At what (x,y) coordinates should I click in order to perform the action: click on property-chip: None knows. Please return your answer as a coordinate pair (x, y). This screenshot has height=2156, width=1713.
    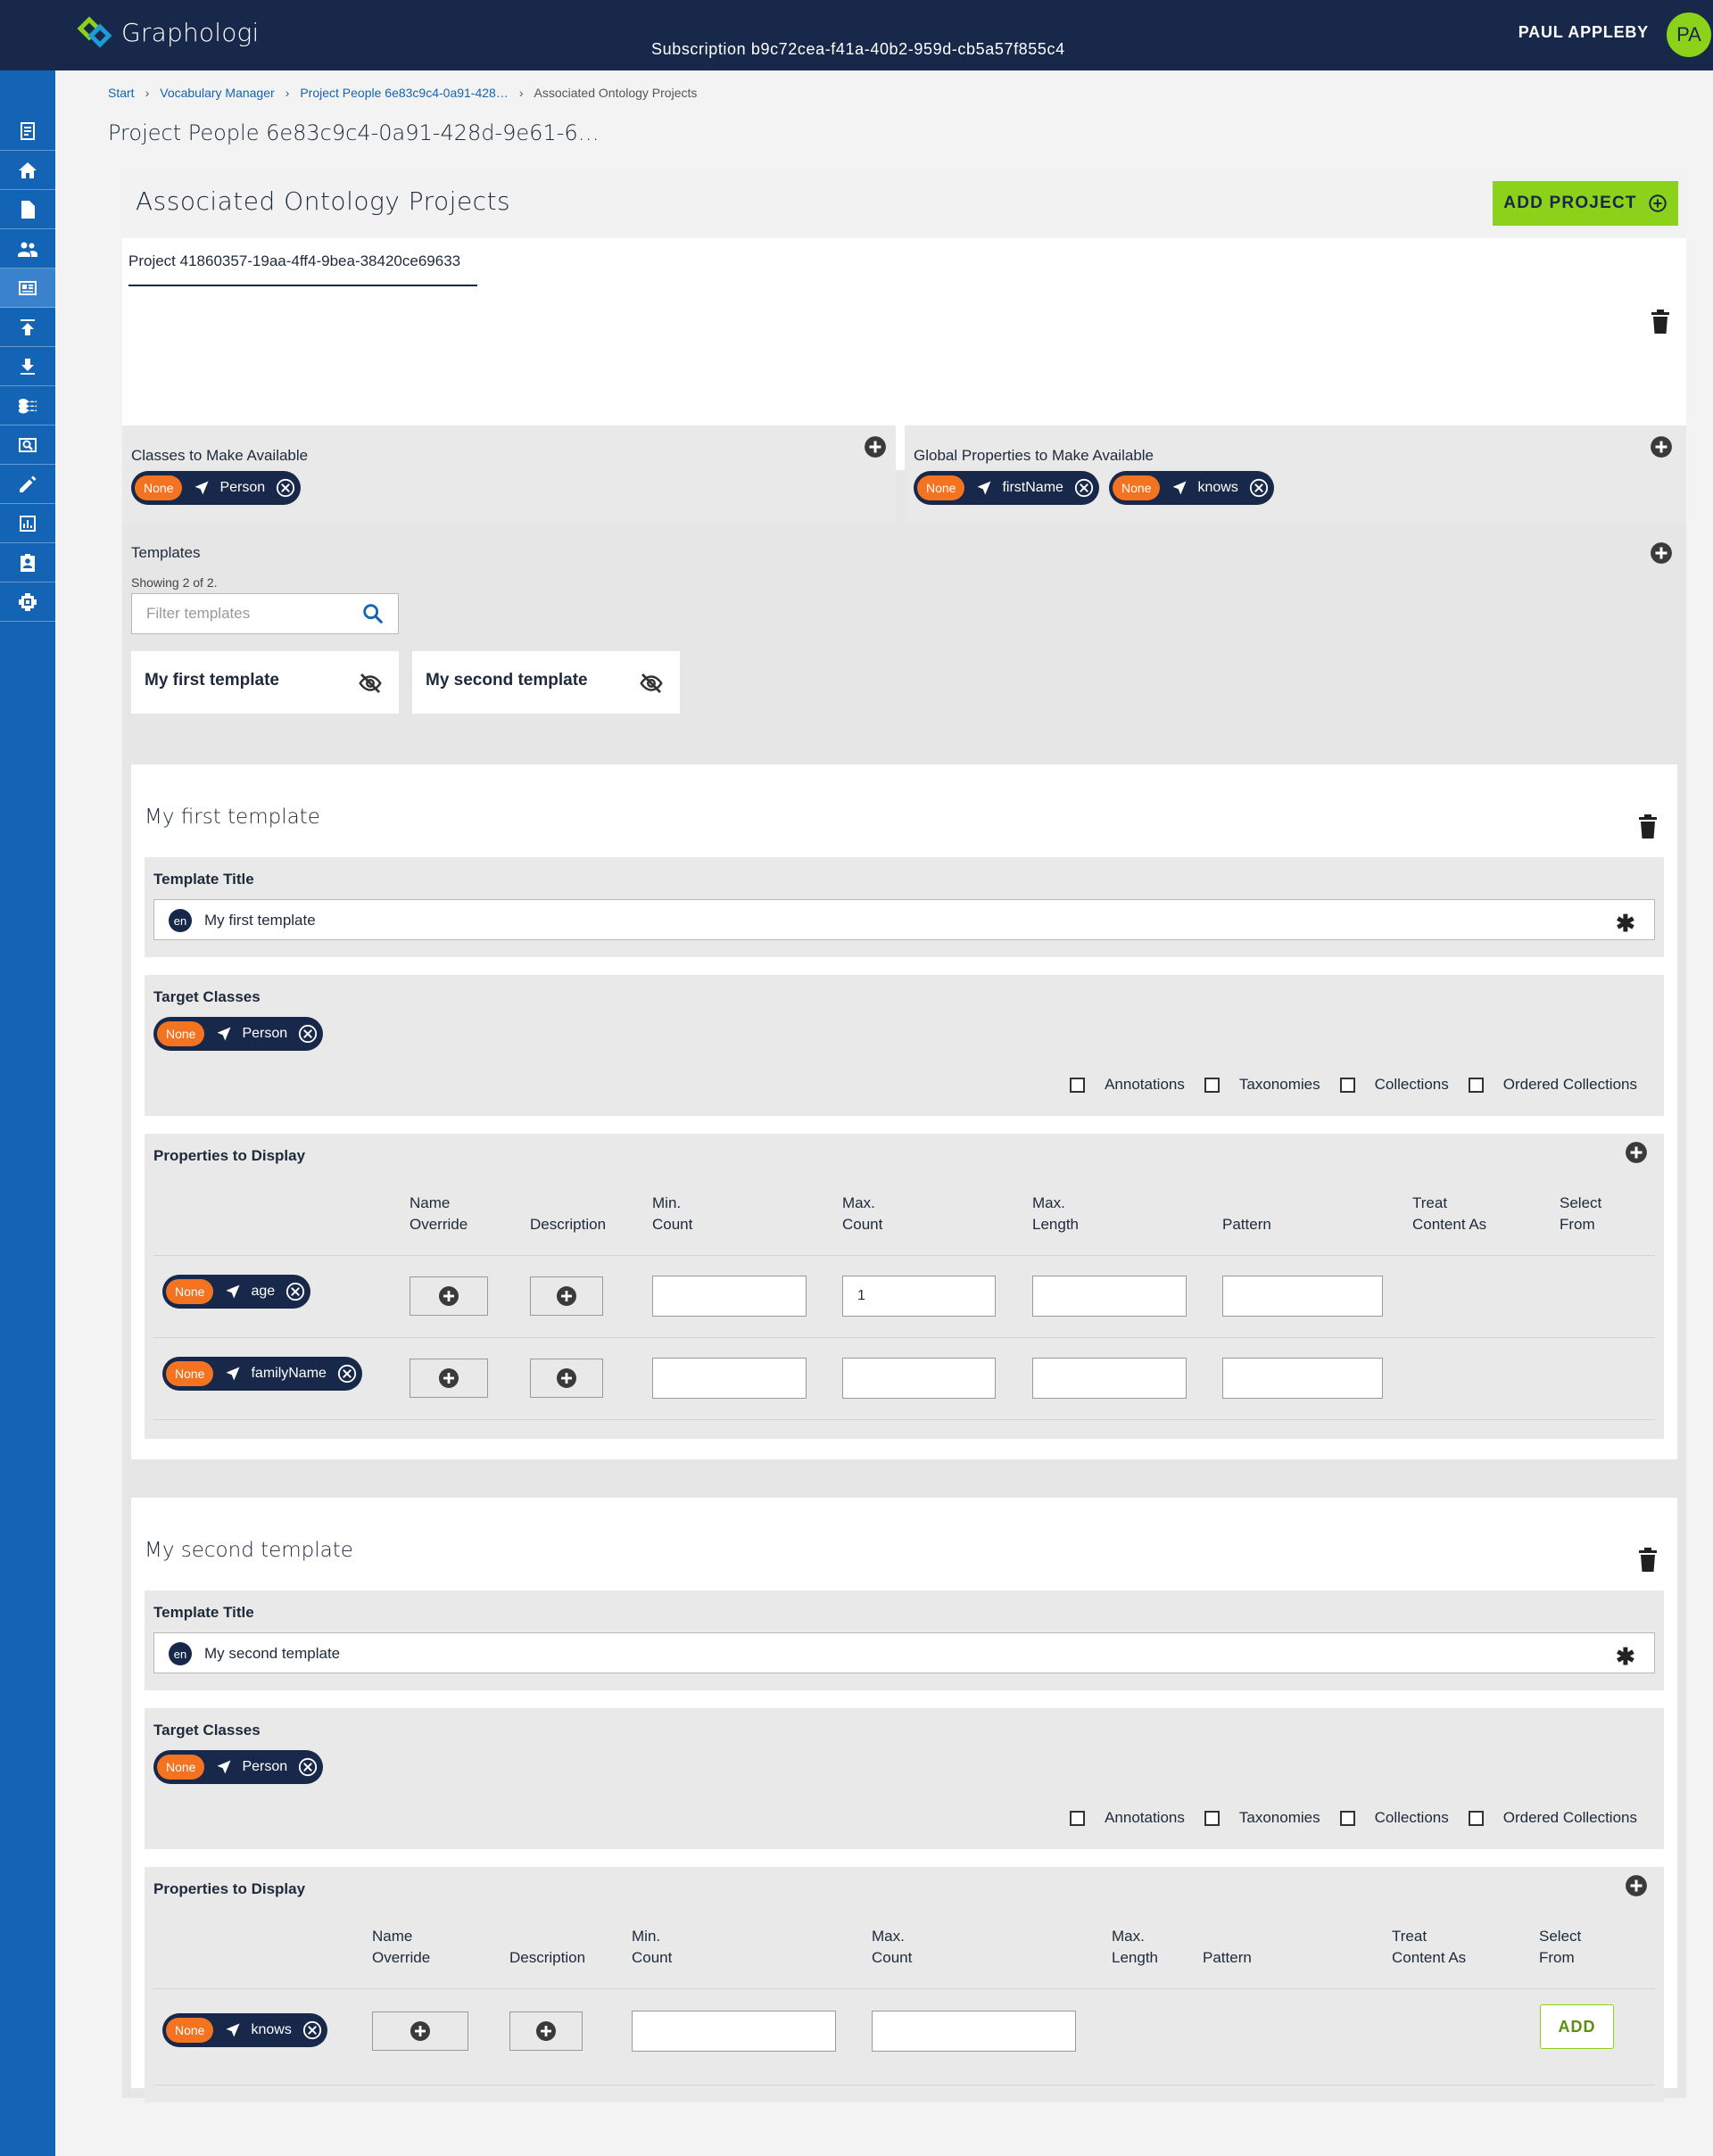
    Looking at the image, I should click on (245, 2030).